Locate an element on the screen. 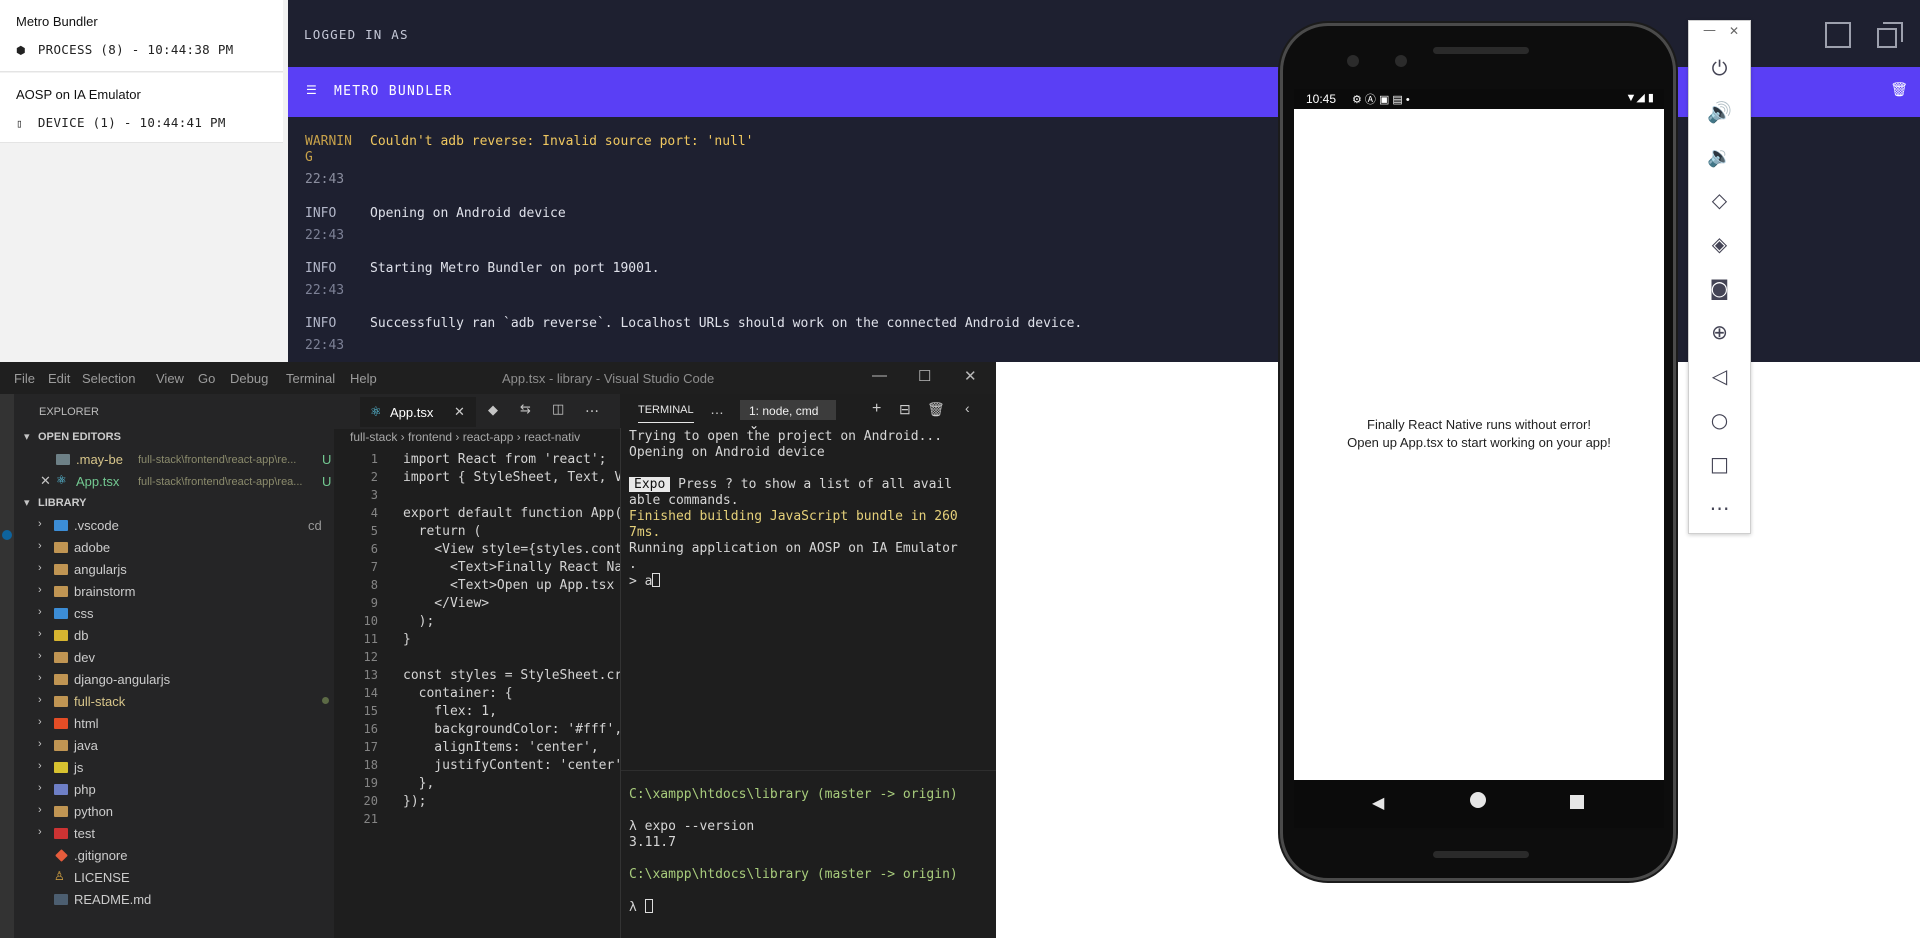 Image resolution: width=1920 pixels, height=938 pixels. line-number: 17 is located at coordinates (370, 747).